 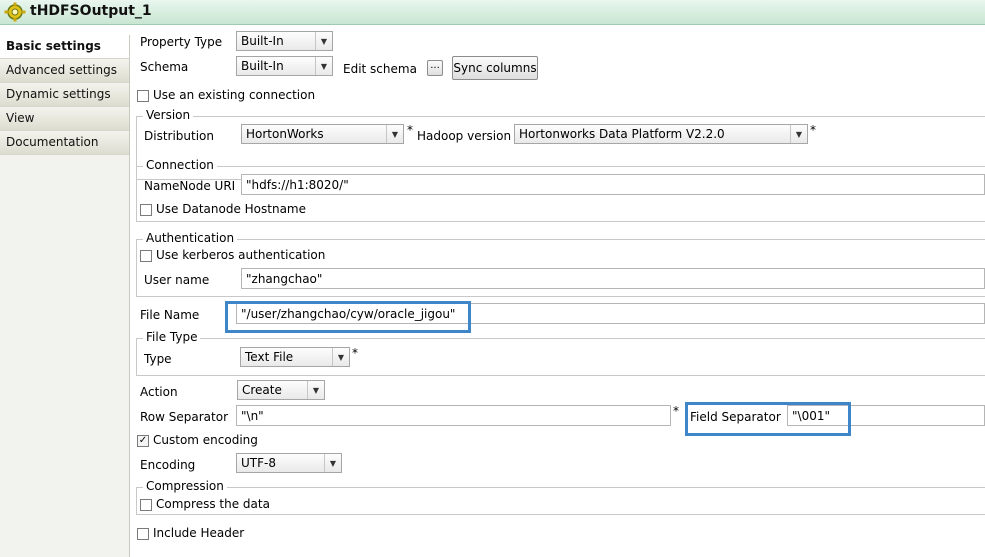 What do you see at coordinates (464, 136) in the screenshot?
I see `hadoop-version-label: Hadoop version` at bounding box center [464, 136].